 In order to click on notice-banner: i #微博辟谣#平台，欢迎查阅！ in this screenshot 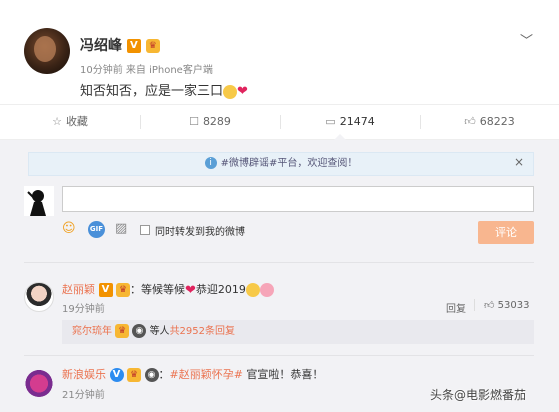, I will do `click(281, 164)`.